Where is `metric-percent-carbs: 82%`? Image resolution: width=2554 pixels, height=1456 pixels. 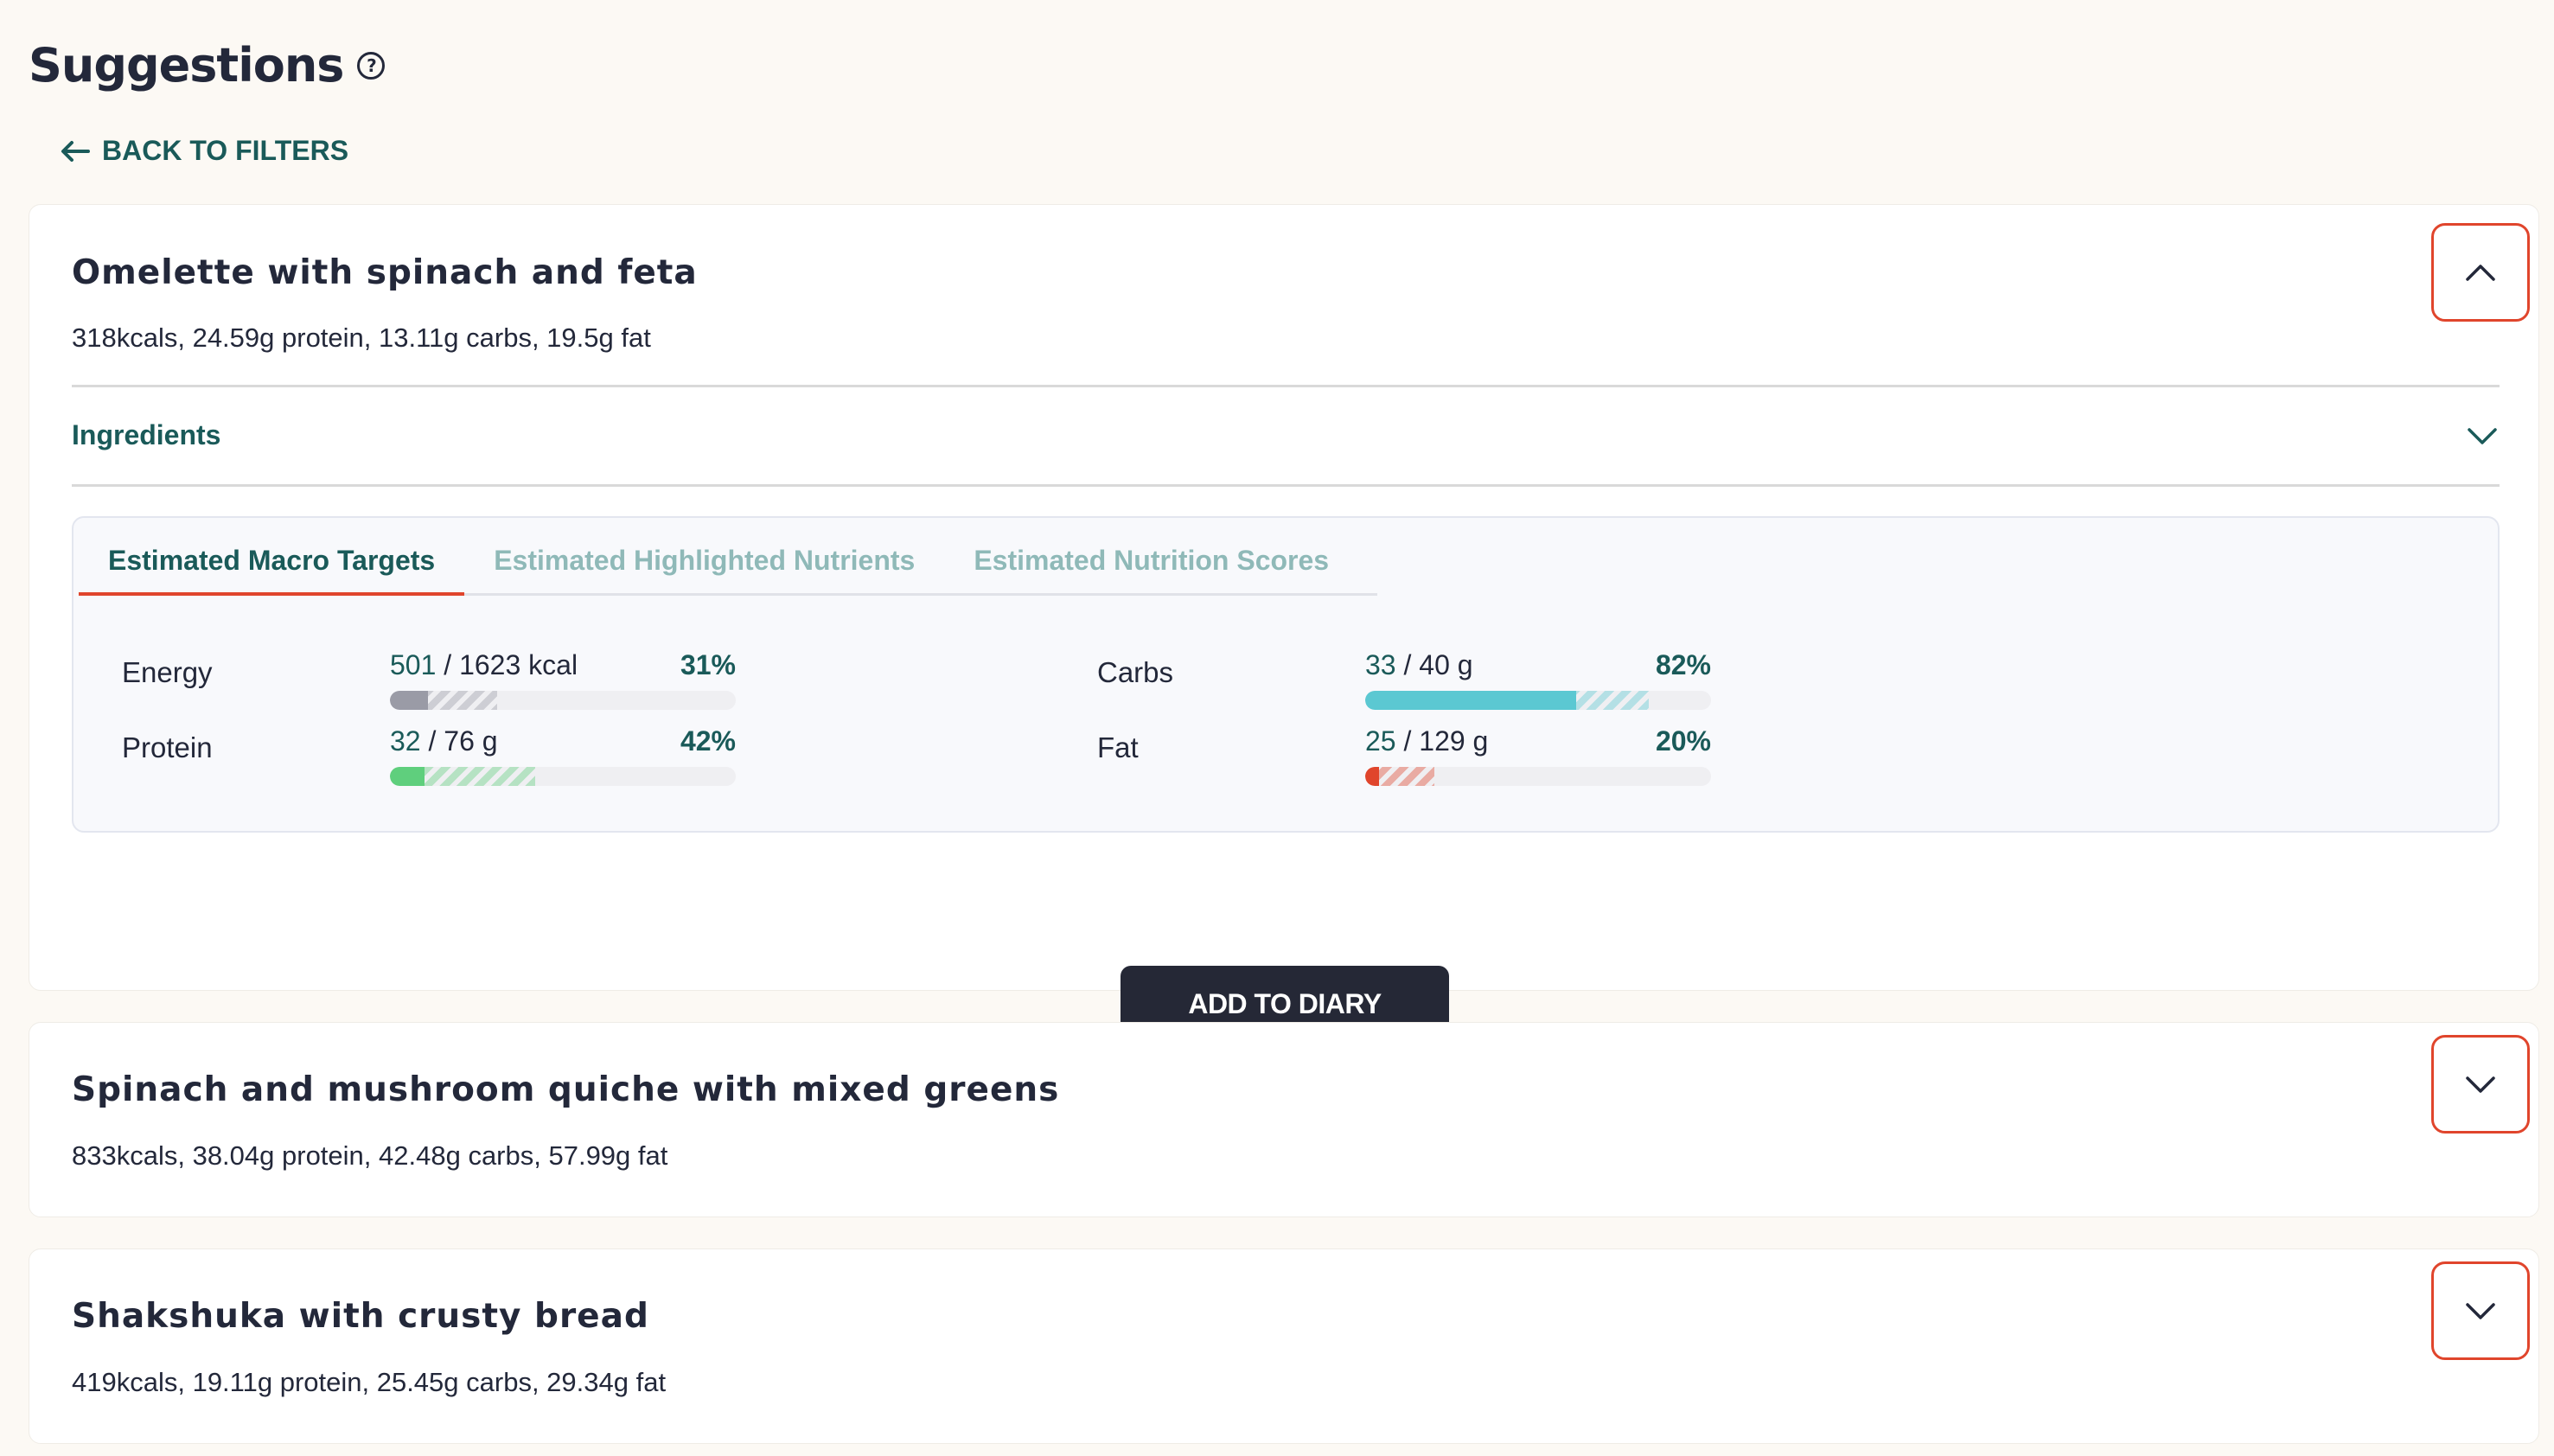 metric-percent-carbs: 82% is located at coordinates (1683, 665).